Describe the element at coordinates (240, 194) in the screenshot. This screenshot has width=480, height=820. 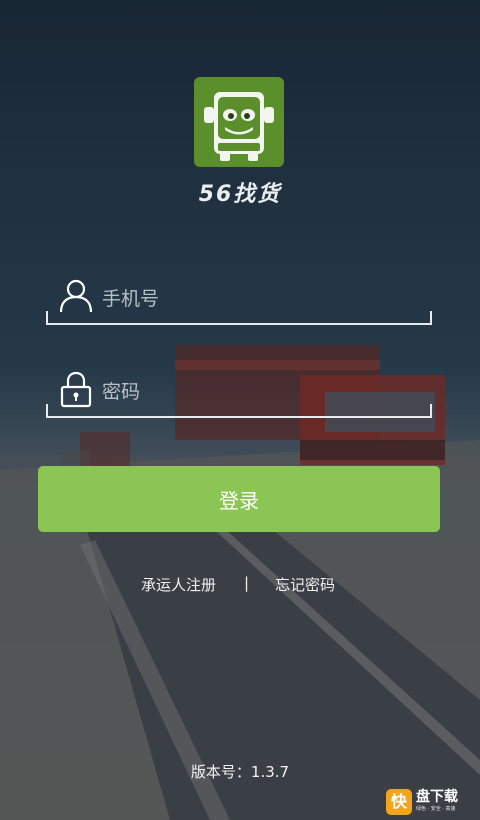
I see `app-name: 56找货` at that location.